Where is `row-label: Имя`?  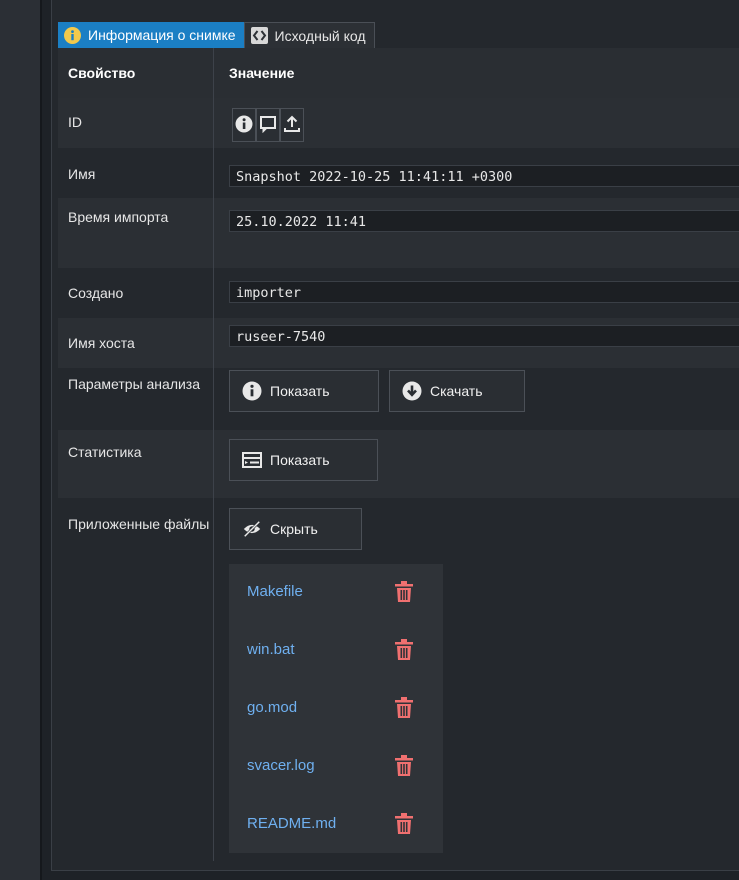
row-label: Имя is located at coordinates (82, 174).